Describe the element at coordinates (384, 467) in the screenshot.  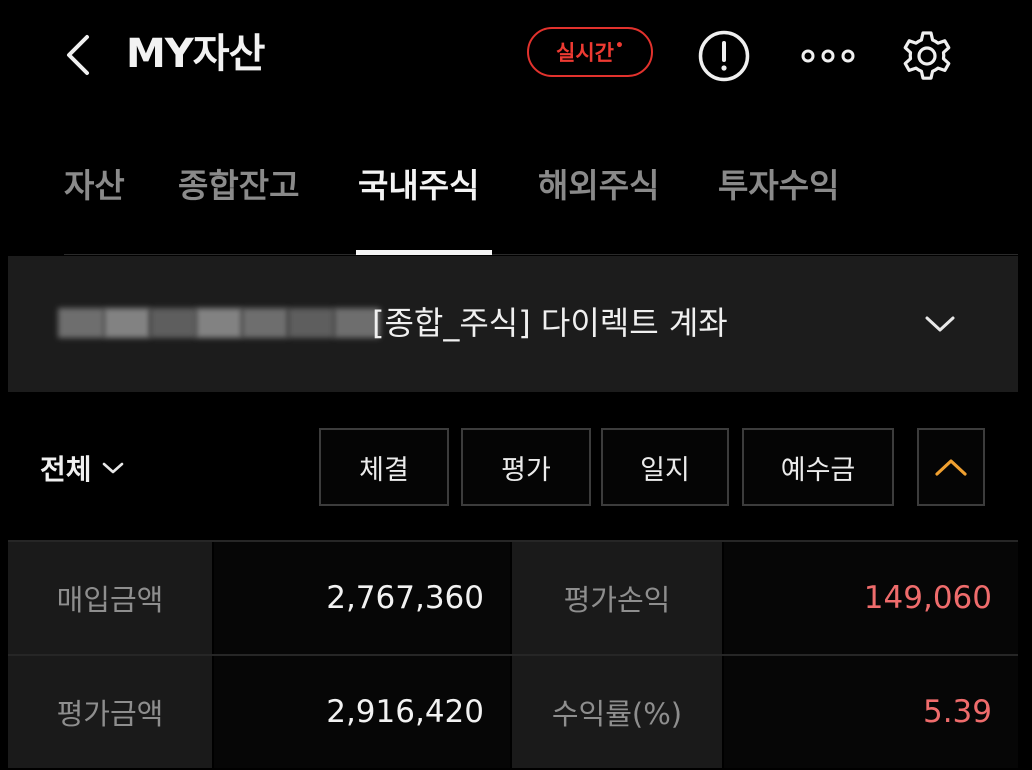
I see `execution-button: 체결` at that location.